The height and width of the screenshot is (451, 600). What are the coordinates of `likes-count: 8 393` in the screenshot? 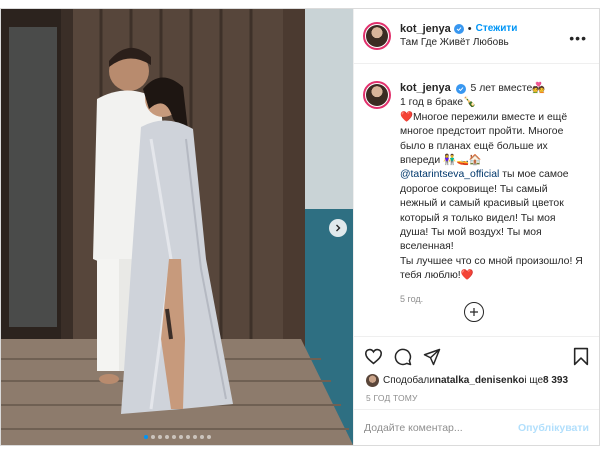 It's located at (555, 380).